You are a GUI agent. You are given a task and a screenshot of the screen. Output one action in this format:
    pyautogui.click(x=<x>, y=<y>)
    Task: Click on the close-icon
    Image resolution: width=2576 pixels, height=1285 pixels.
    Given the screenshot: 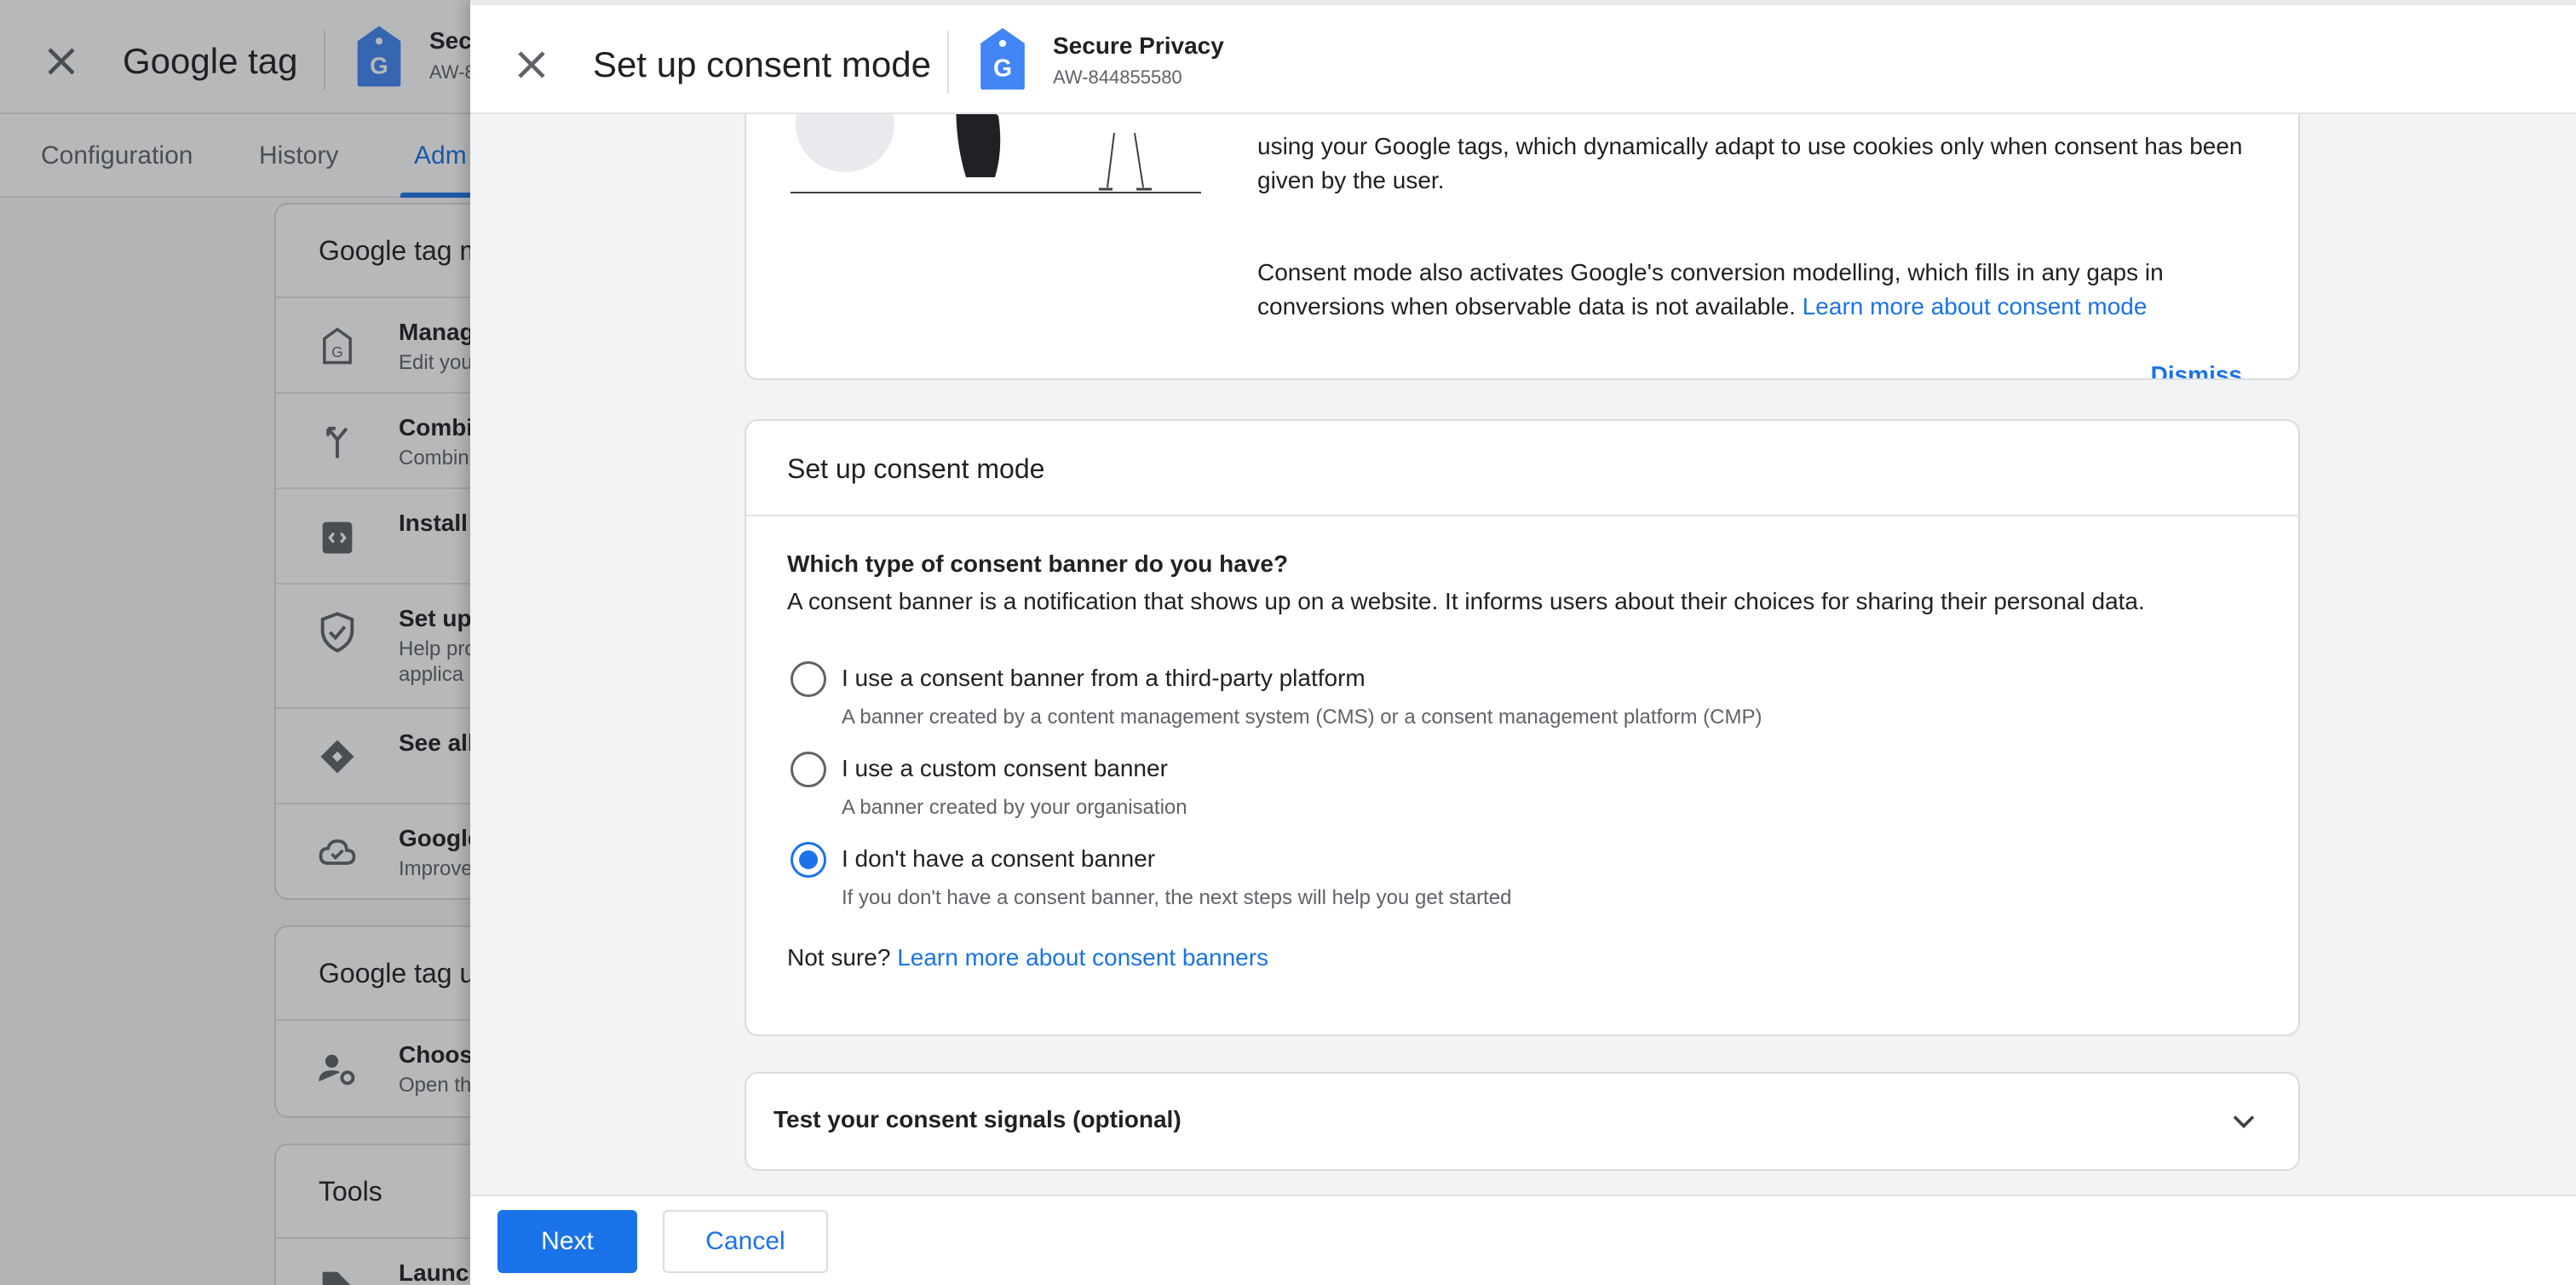 What is the action you would take?
    pyautogui.click(x=532, y=65)
    